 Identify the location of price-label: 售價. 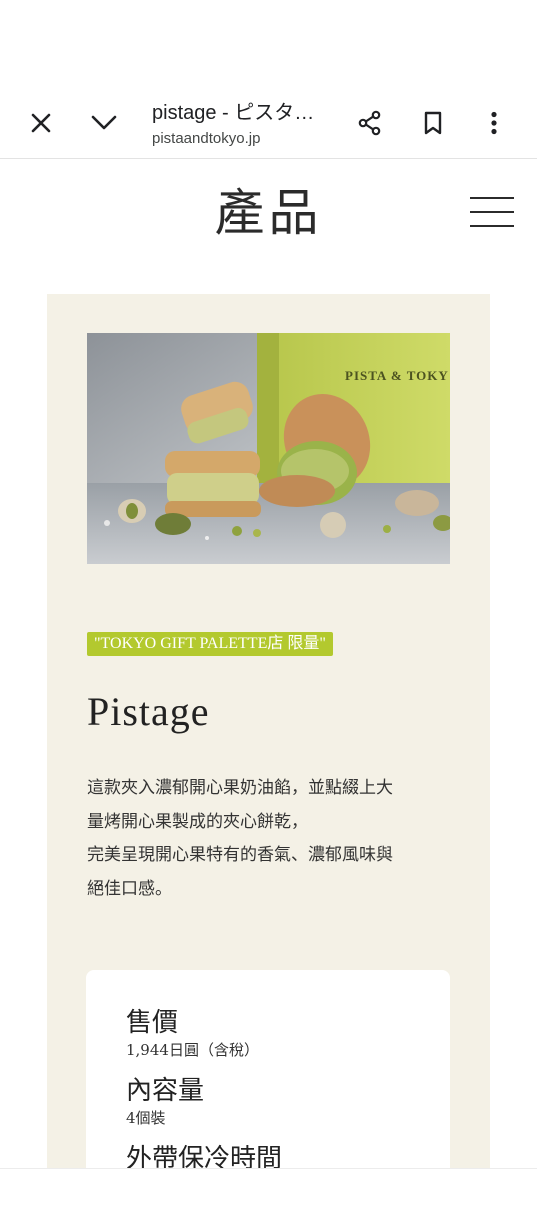
(152, 1023).